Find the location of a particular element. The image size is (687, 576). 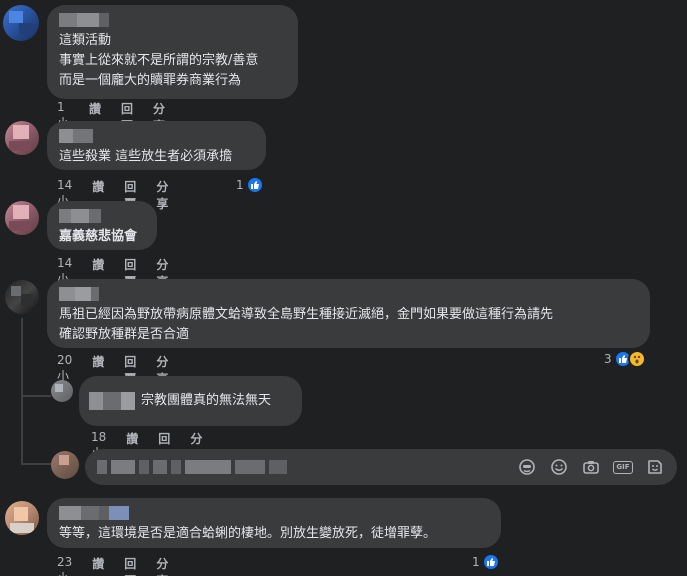

reply-button: 回覆 is located at coordinates (130, 565).